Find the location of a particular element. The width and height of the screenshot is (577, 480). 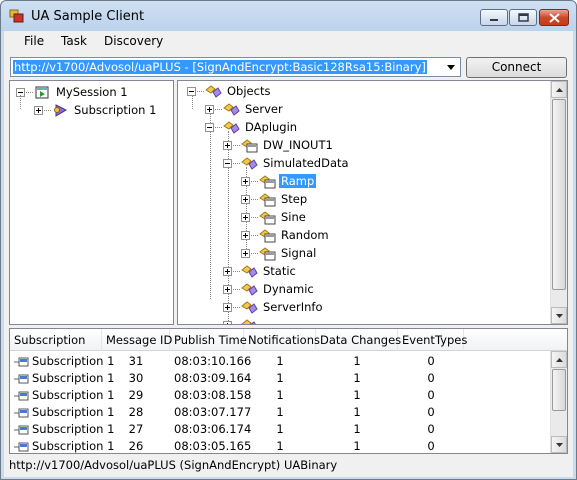

table-row: Subscription 1 30 08:03:09.164 1 1 0 is located at coordinates (280, 378).